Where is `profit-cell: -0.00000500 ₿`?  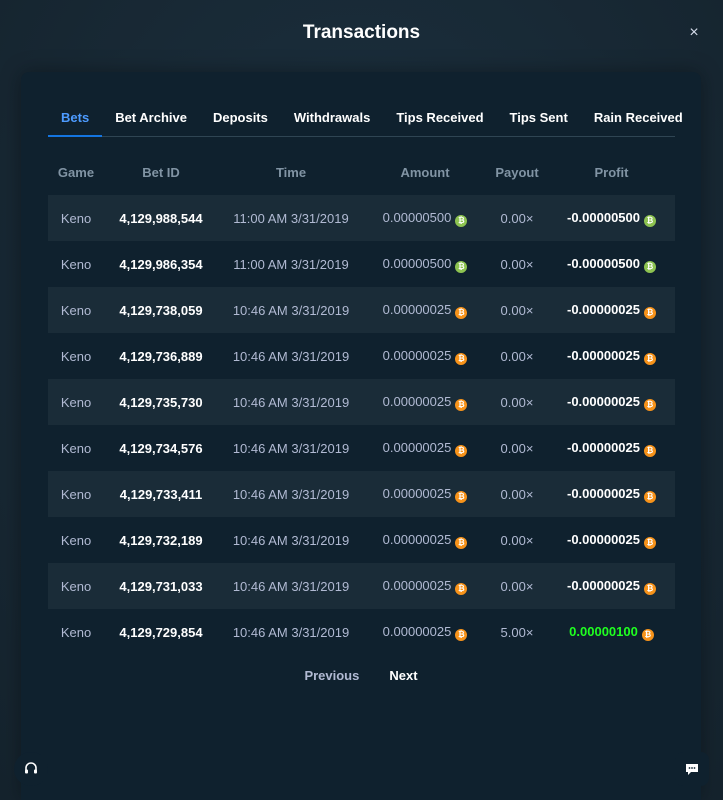 profit-cell: -0.00000500 ₿ is located at coordinates (611, 264).